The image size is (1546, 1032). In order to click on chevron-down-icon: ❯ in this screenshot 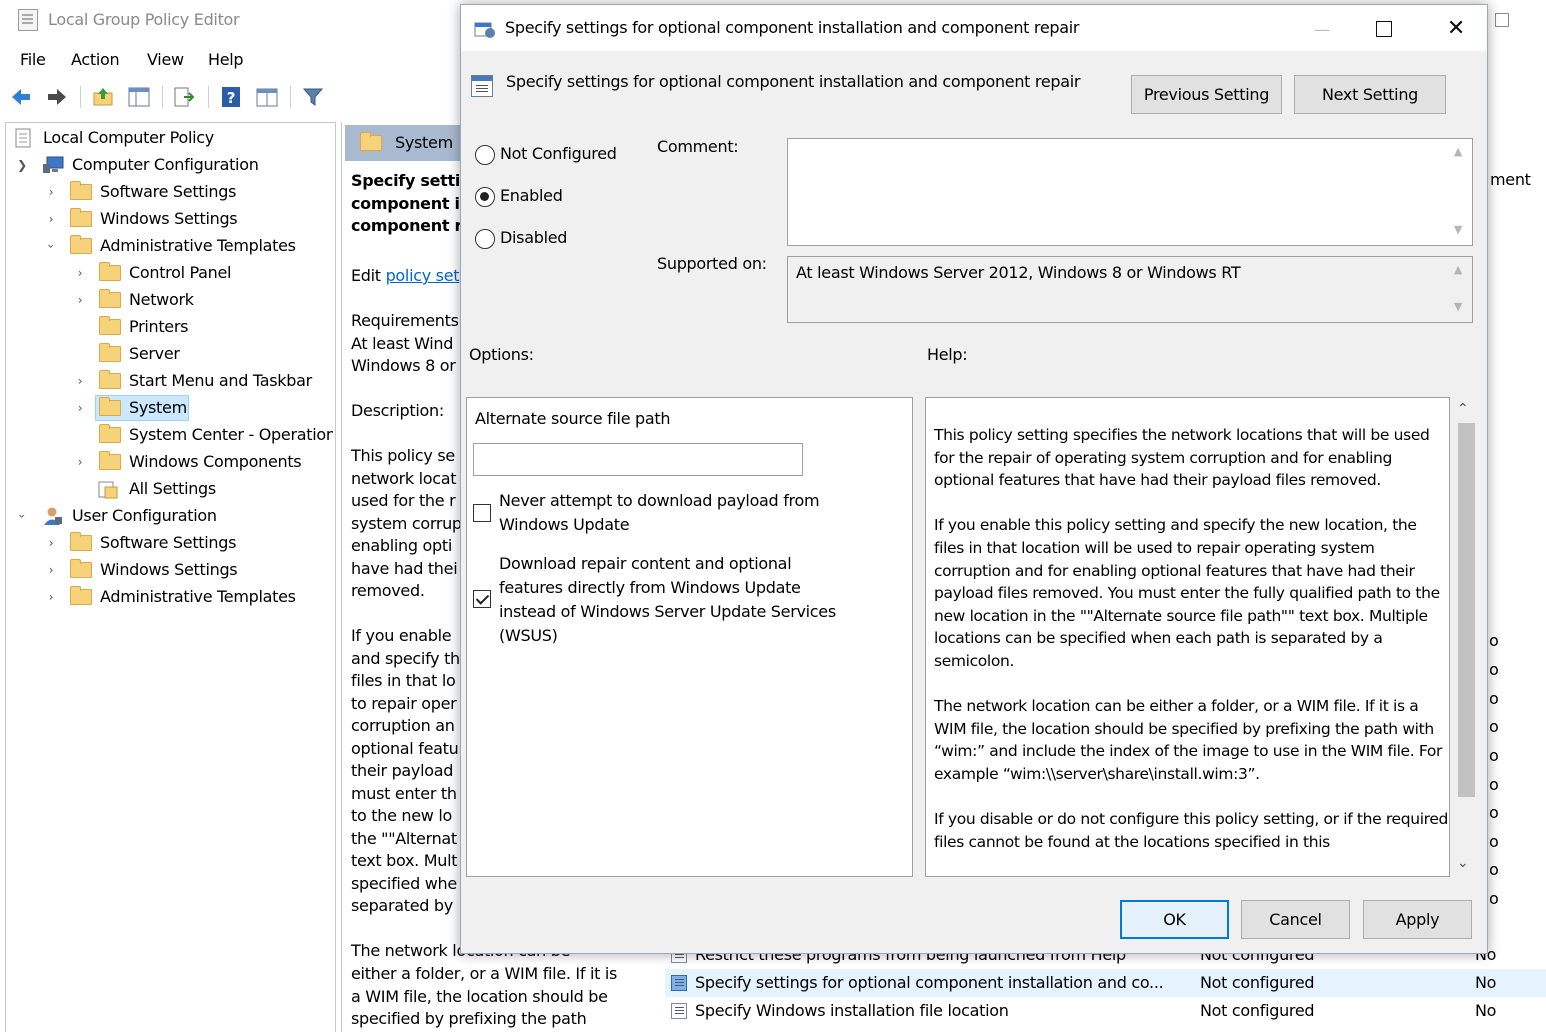, I will do `click(22, 165)`.